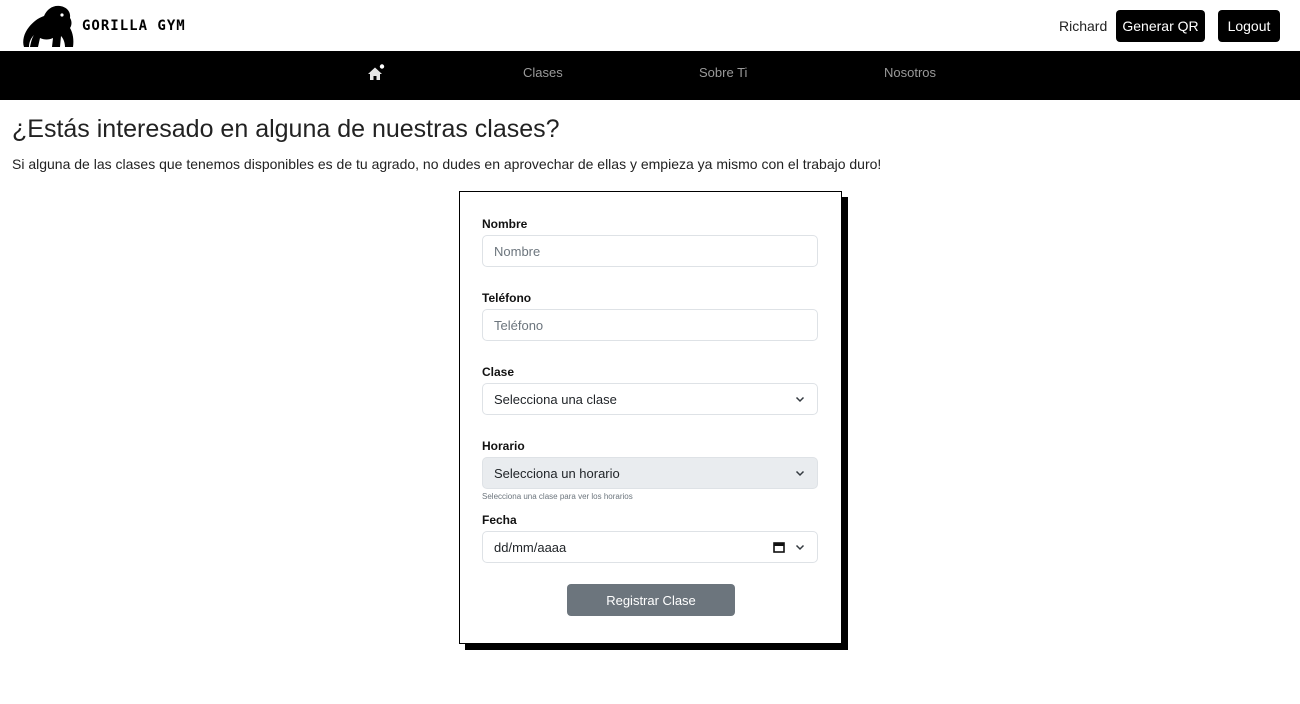 This screenshot has height=704, width=1300. What do you see at coordinates (530, 547) in the screenshot?
I see `fecha-placeholder: dd/mm/aaaa` at bounding box center [530, 547].